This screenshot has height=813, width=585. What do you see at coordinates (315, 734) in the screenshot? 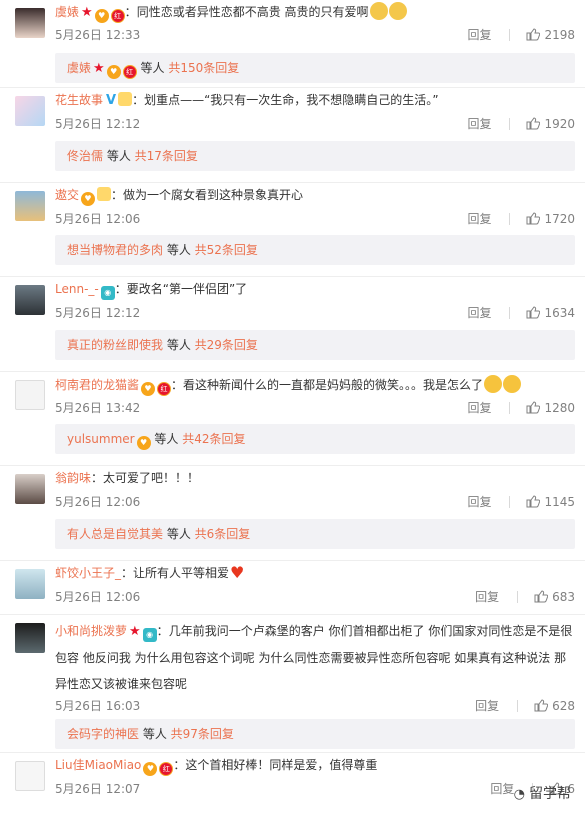
I see `sub-reply-summary: 会码字的神医 等人 共97条回复` at bounding box center [315, 734].